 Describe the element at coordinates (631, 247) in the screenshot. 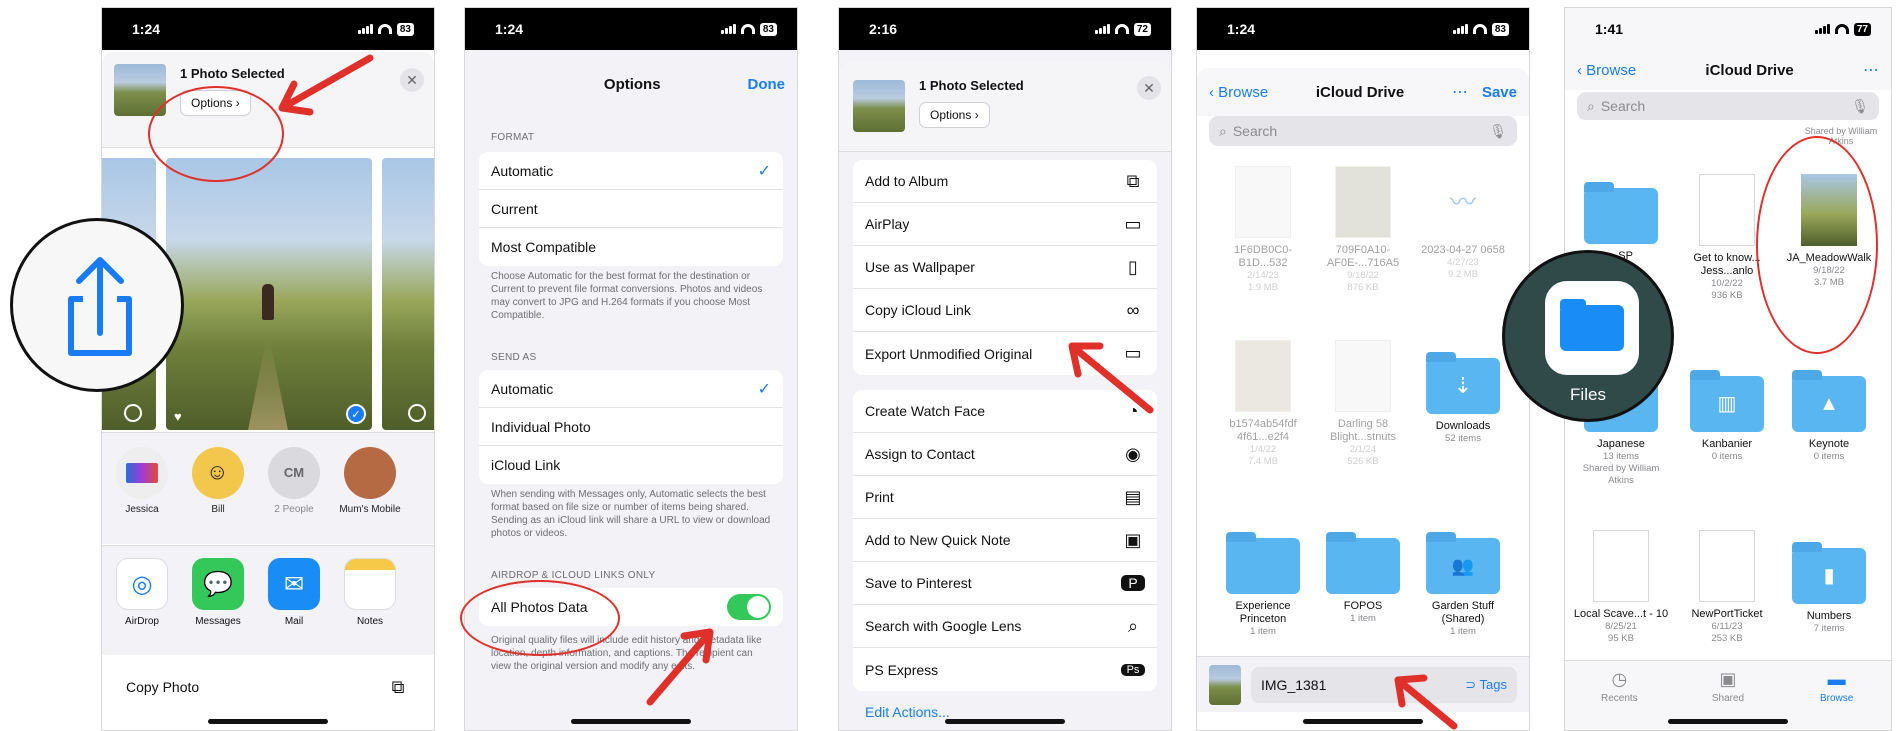

I see `format-most-compatible: Most Compatible` at that location.